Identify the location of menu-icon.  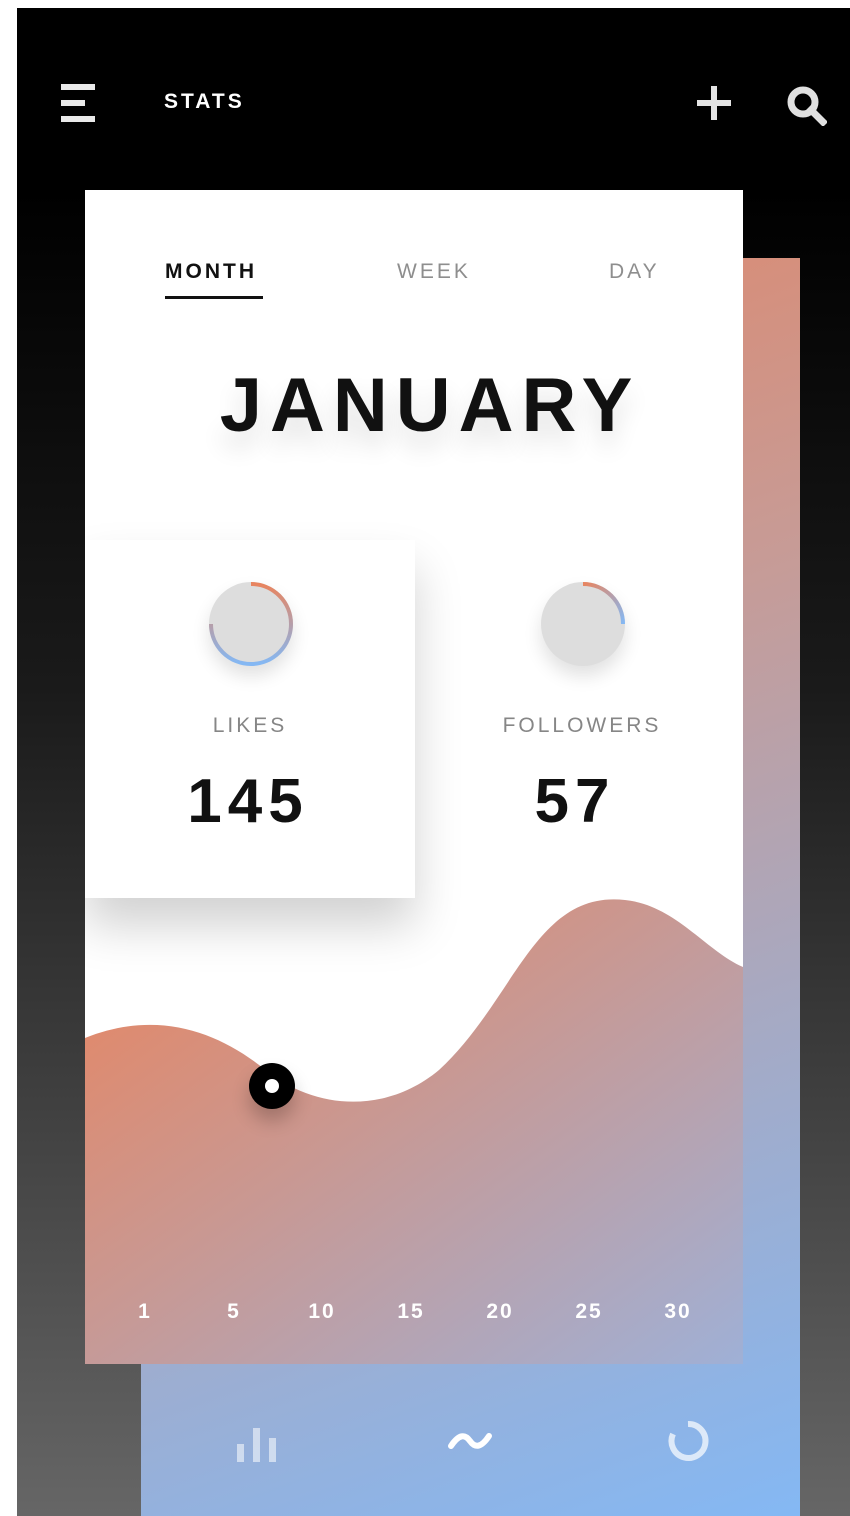
(79, 104).